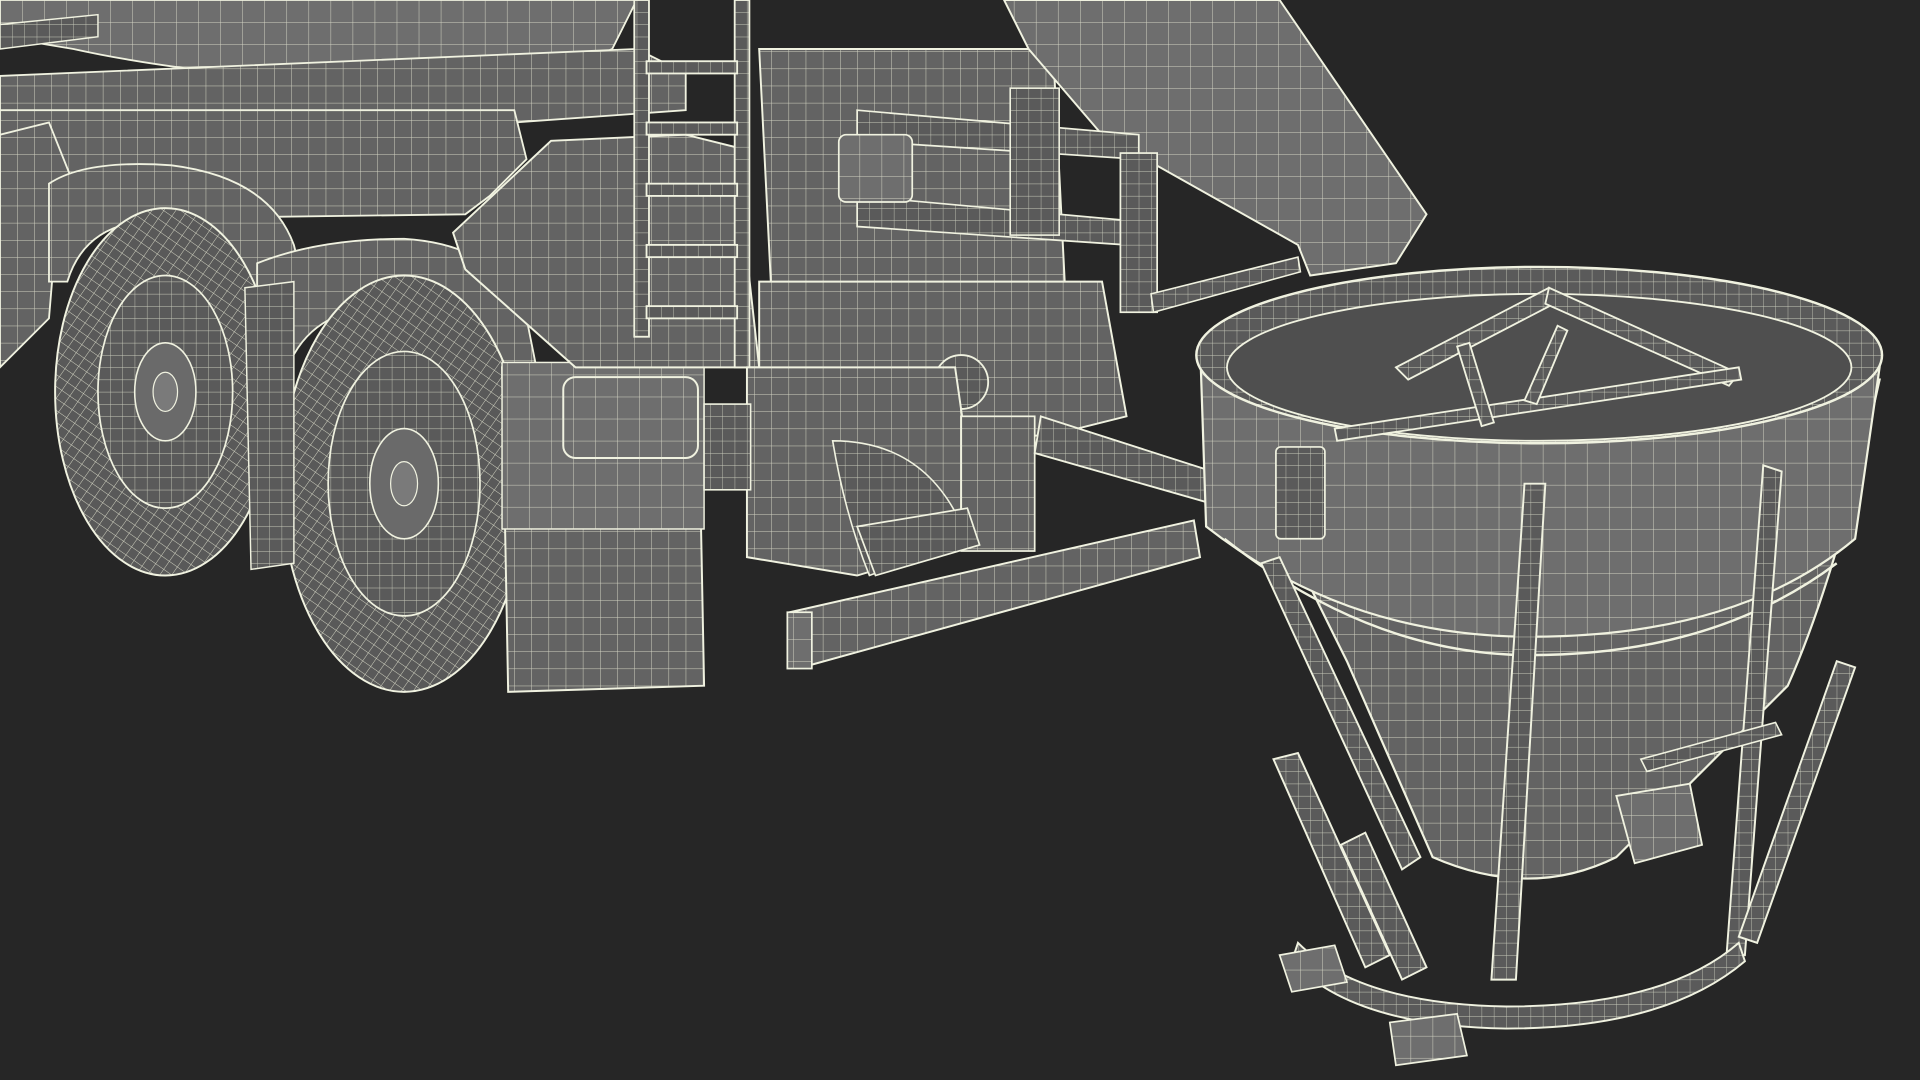  What do you see at coordinates (799, 640) in the screenshot?
I see `carrier-arm-end-cap` at bounding box center [799, 640].